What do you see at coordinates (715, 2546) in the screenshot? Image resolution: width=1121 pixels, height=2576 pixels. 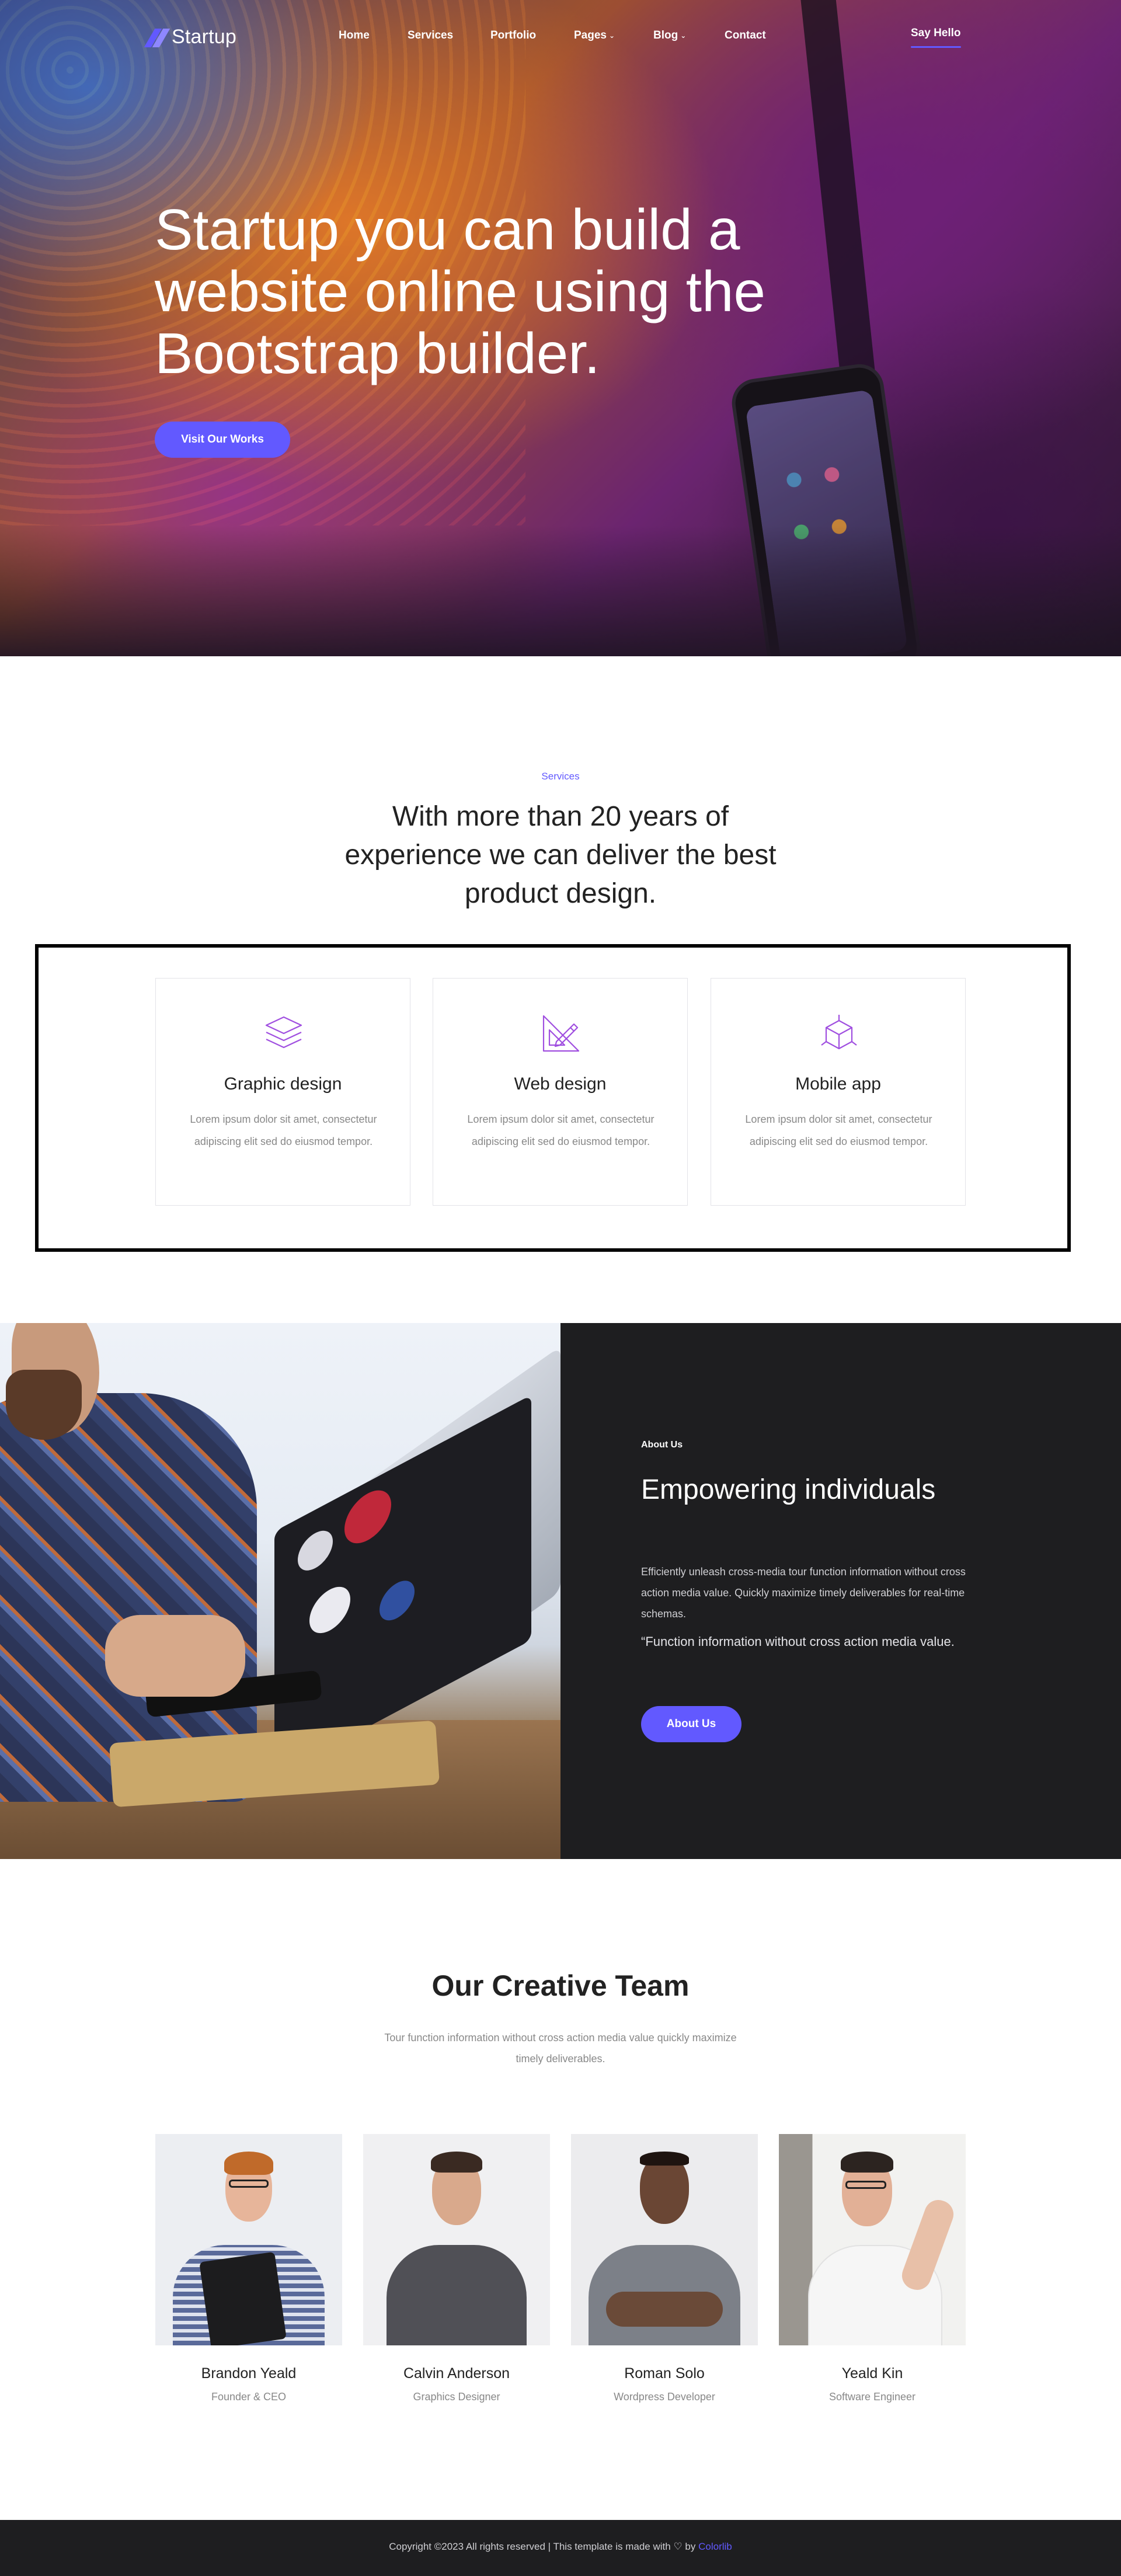 I see `colorlib-link: Colorlib` at bounding box center [715, 2546].